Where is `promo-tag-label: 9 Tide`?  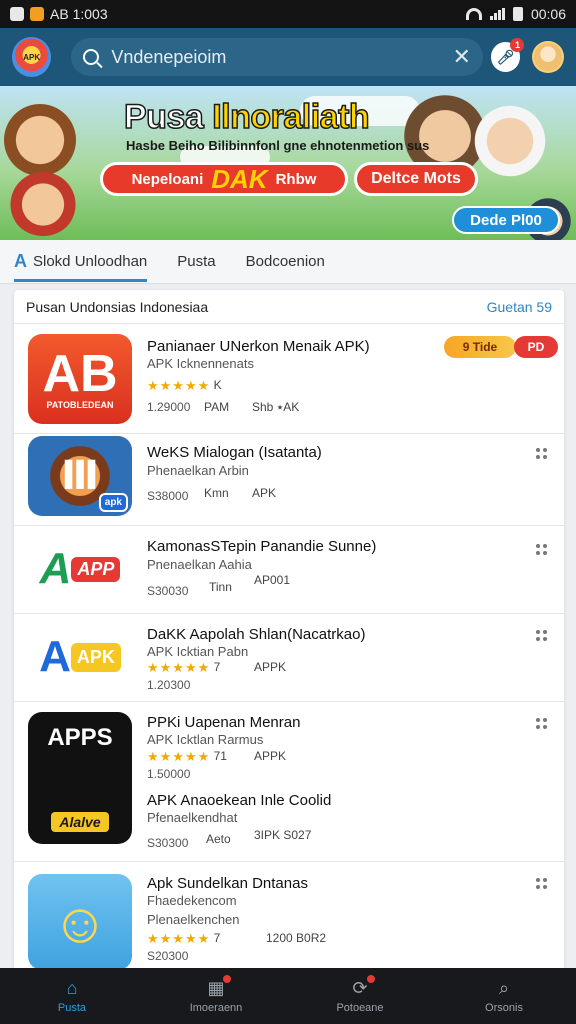
promo-tag-label: 9 Tide is located at coordinates (480, 347).